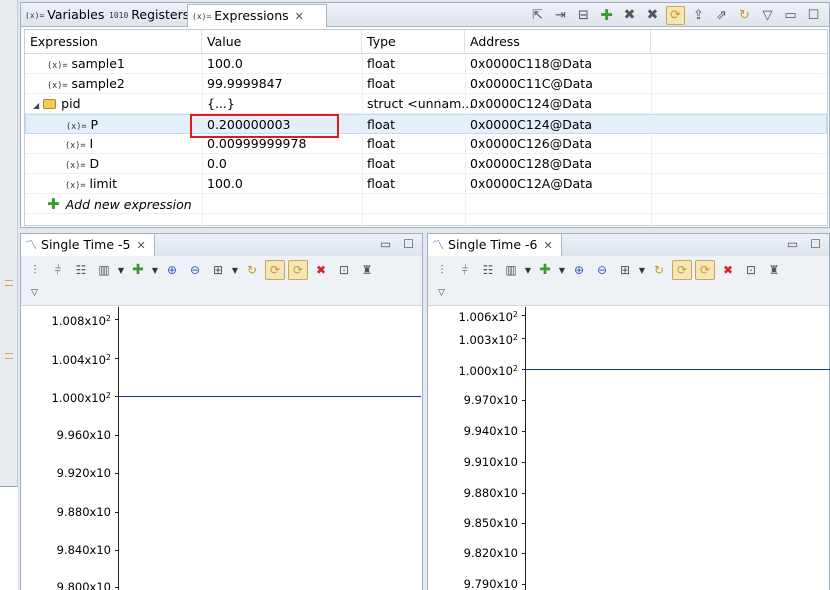 The width and height of the screenshot is (830, 590). I want to click on type-cell: float, so click(381, 124).